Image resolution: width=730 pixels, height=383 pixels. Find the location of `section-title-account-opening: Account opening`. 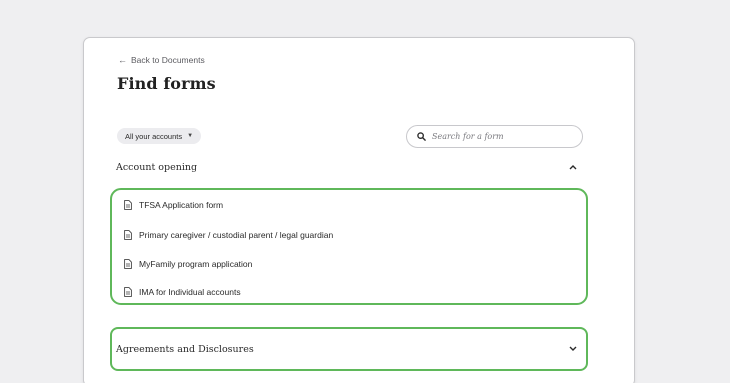

section-title-account-opening: Account opening is located at coordinates (156, 167).